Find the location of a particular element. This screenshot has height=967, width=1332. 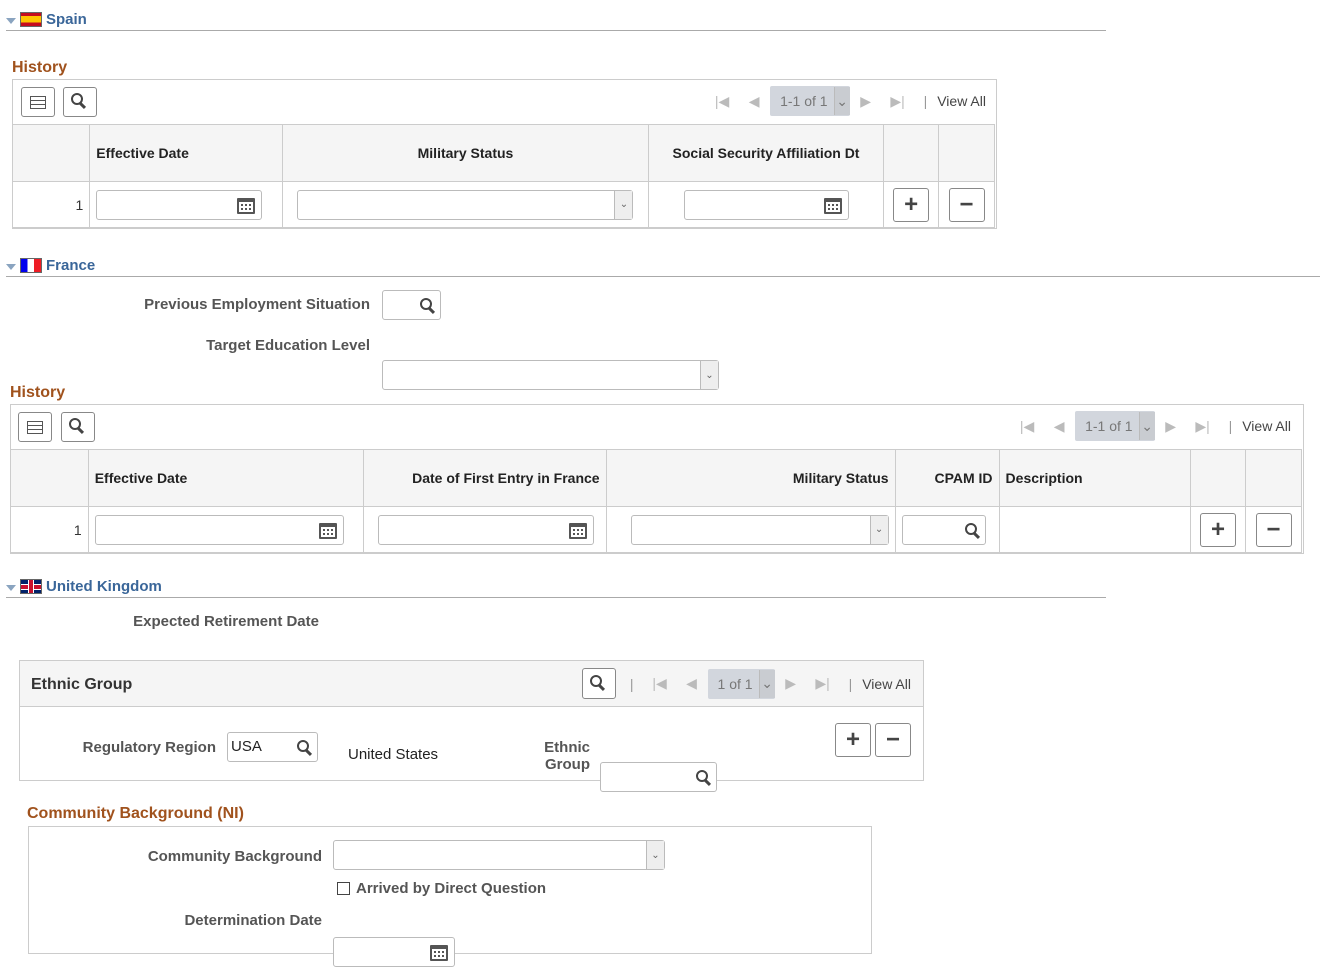

cpam-id-input is located at coordinates (943, 529).